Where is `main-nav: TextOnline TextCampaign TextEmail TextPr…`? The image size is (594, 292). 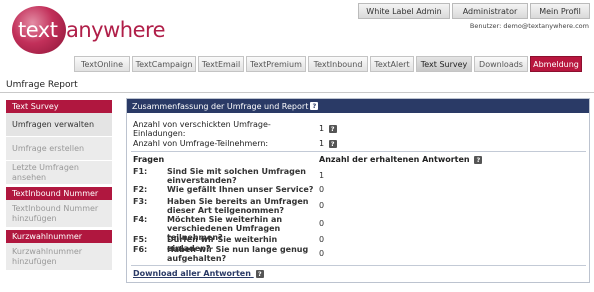 main-nav: TextOnline TextCampaign TextEmail TextPr… is located at coordinates (329, 64).